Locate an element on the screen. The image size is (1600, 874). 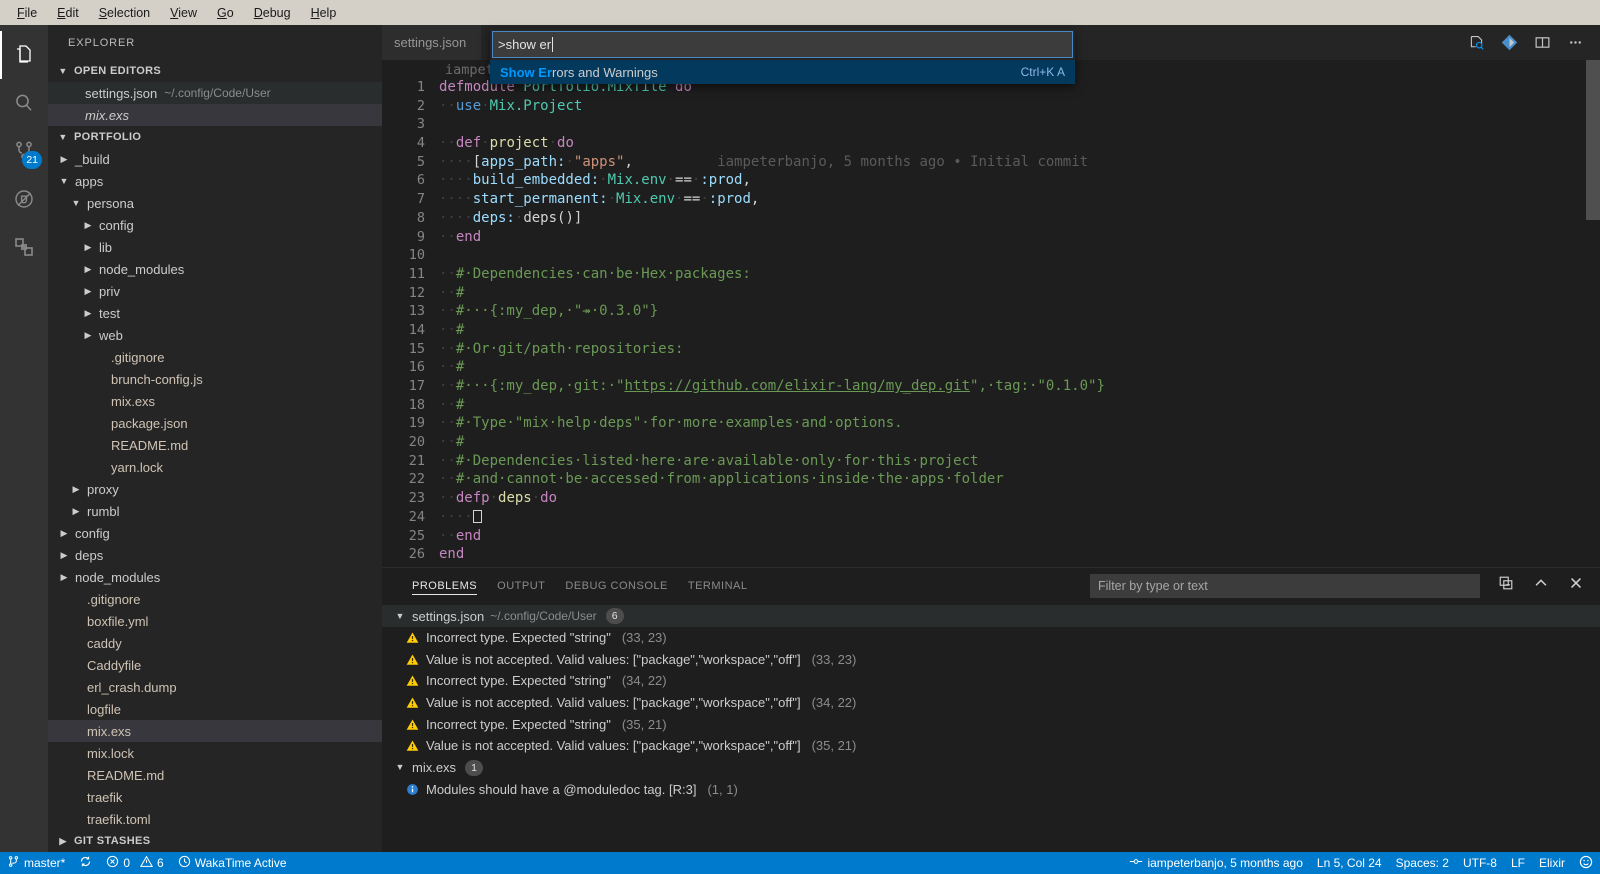
split-editor-icon is located at coordinates (1542, 42).